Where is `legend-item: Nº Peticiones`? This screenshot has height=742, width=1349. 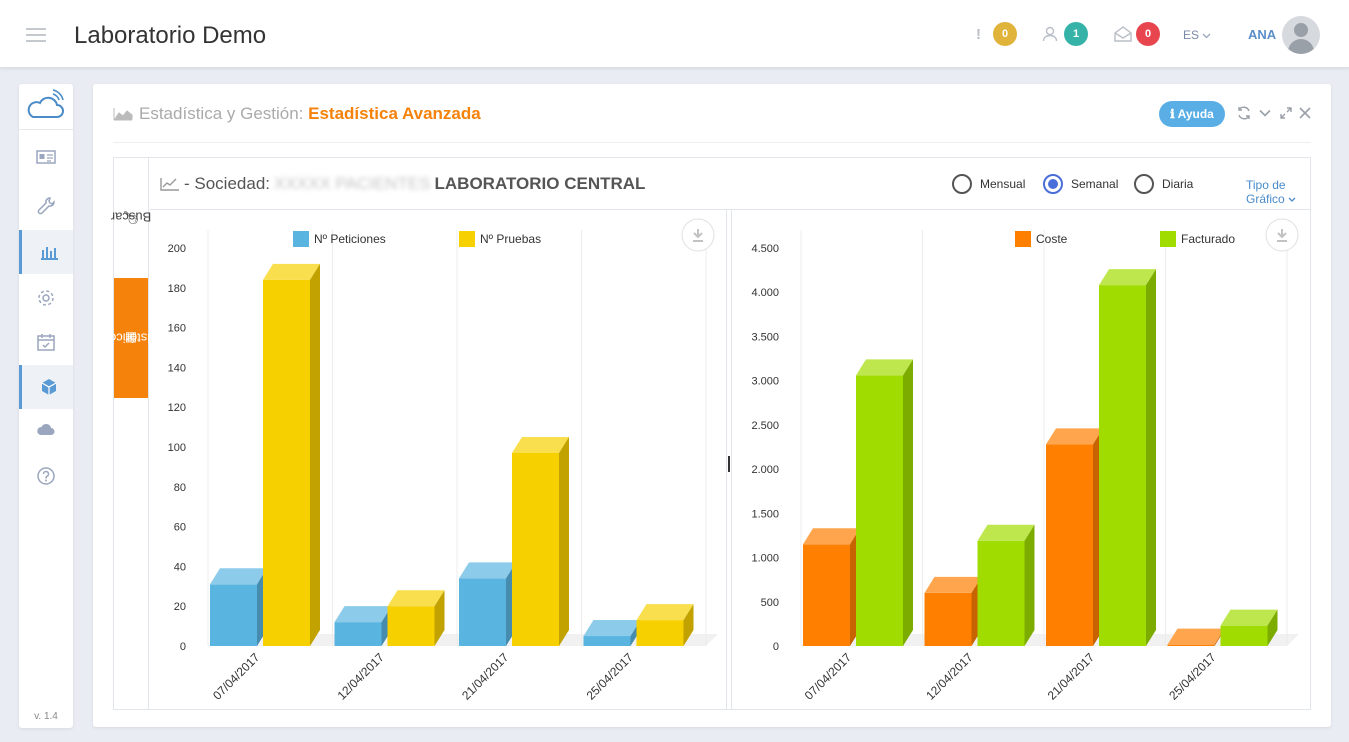
legend-item: Nº Peticiones is located at coordinates (339, 239).